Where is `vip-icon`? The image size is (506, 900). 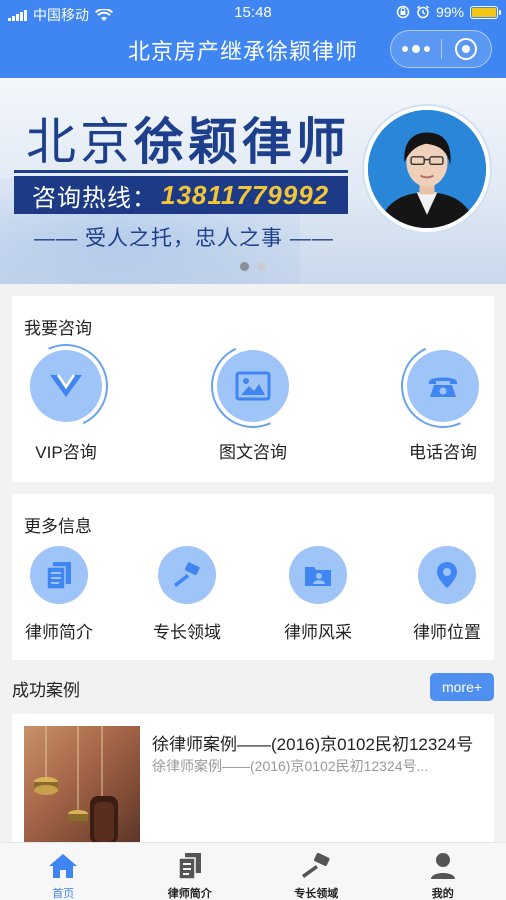 vip-icon is located at coordinates (66, 386).